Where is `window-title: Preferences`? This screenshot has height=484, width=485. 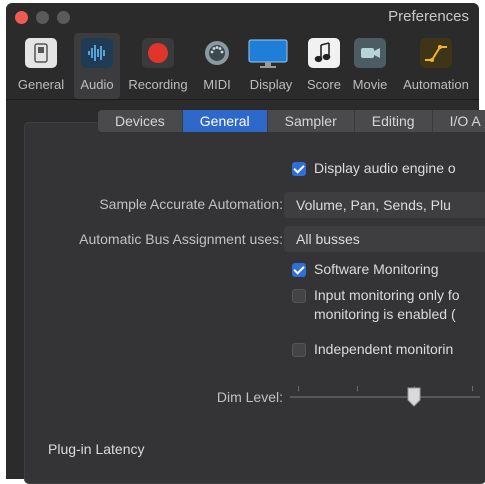
window-title: Preferences is located at coordinates (428, 16).